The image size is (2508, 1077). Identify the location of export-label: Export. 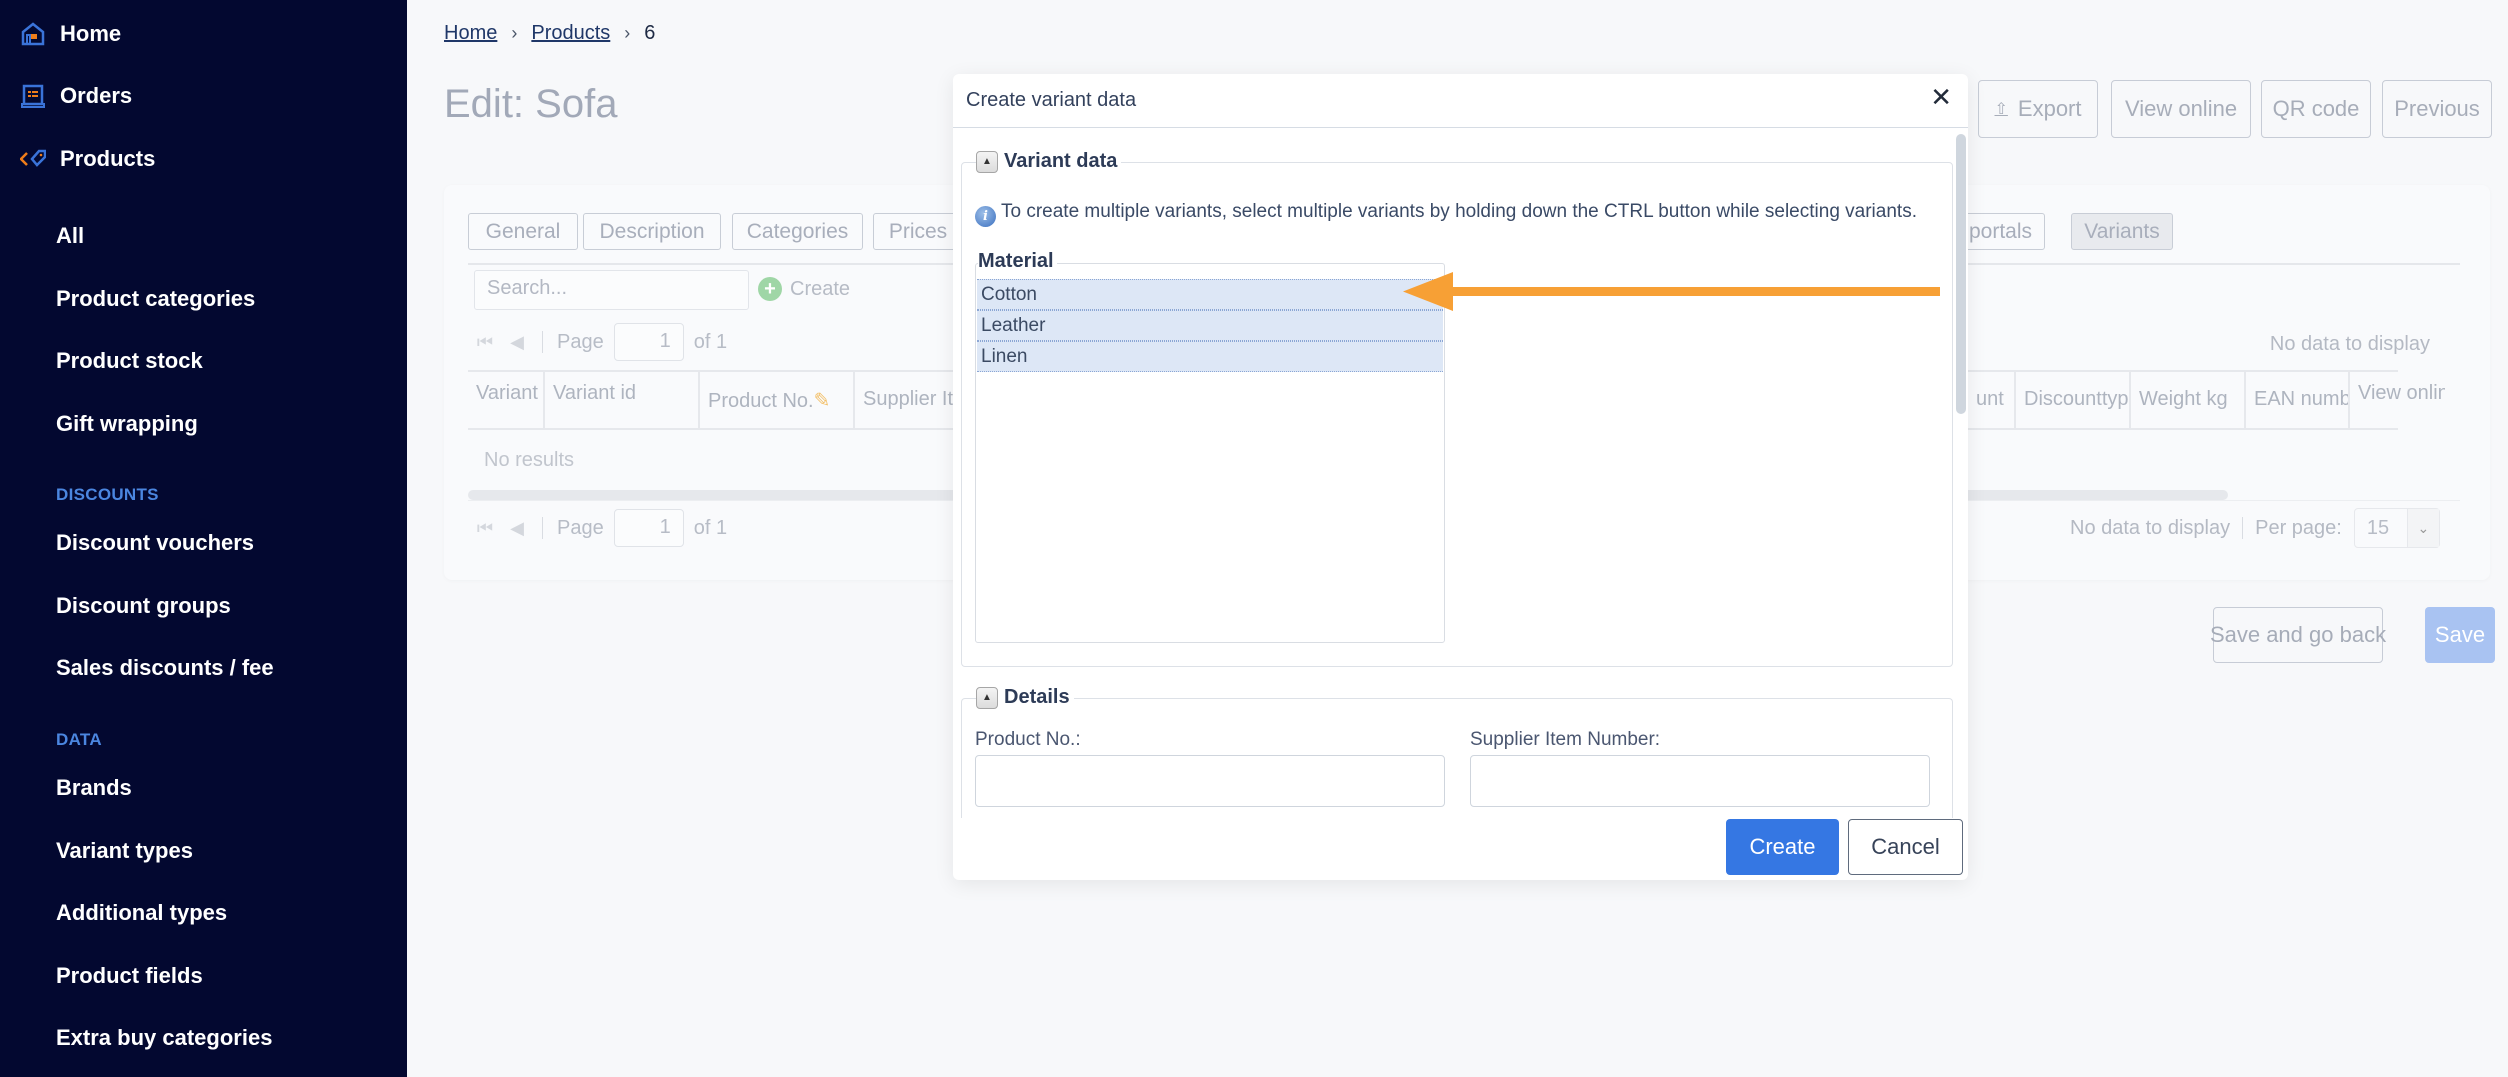
(2049, 108).